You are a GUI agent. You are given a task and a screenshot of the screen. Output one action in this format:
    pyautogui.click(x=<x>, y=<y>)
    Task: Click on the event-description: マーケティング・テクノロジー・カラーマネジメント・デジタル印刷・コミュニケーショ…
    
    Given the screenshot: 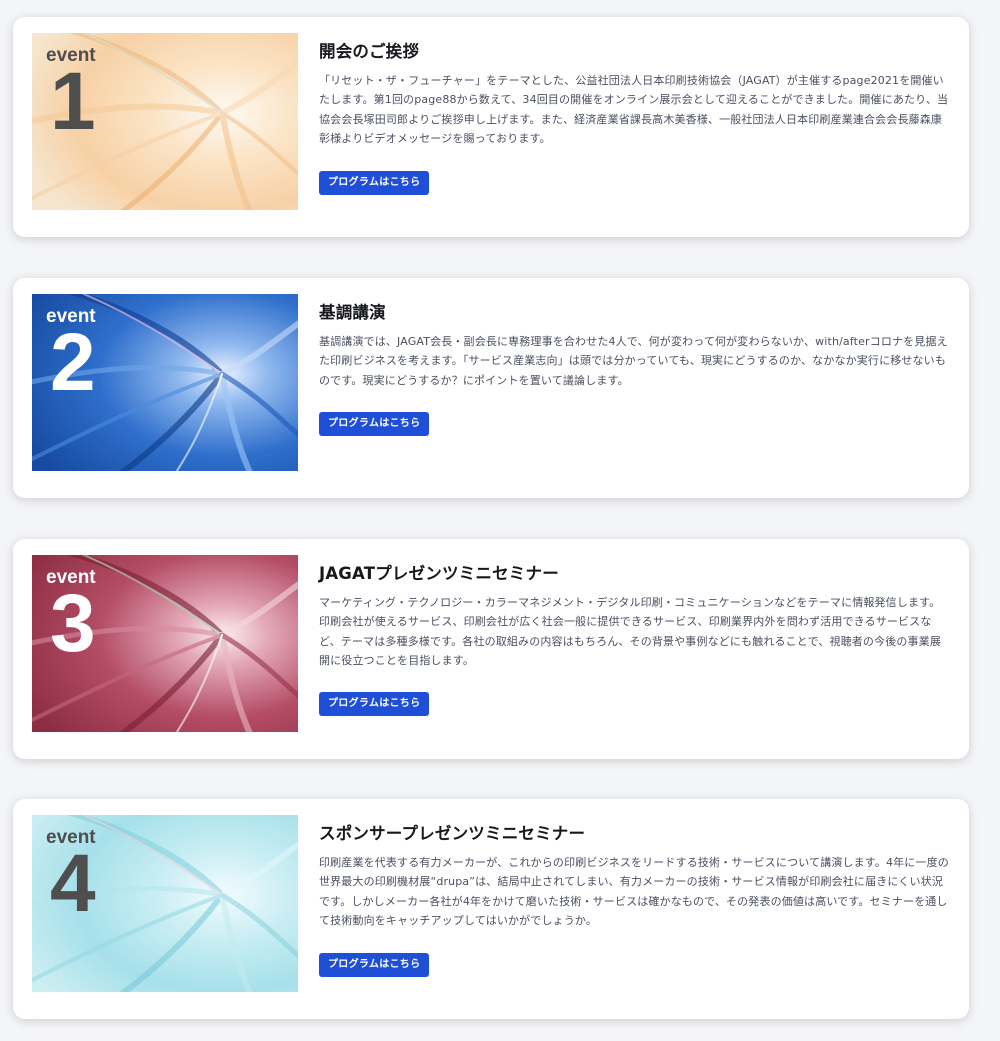 What is the action you would take?
    pyautogui.click(x=630, y=632)
    